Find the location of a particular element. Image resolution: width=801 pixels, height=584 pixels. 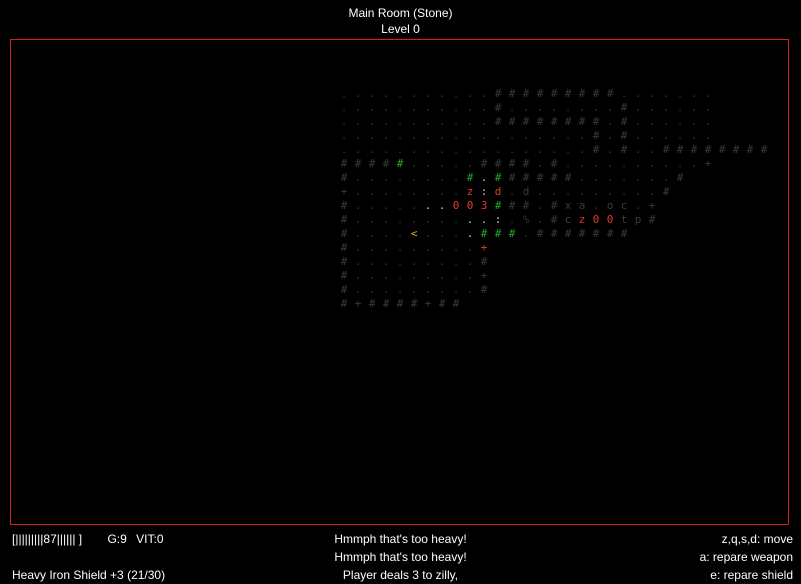

log-message: Hmmph that's too heavy! is located at coordinates (400, 557).